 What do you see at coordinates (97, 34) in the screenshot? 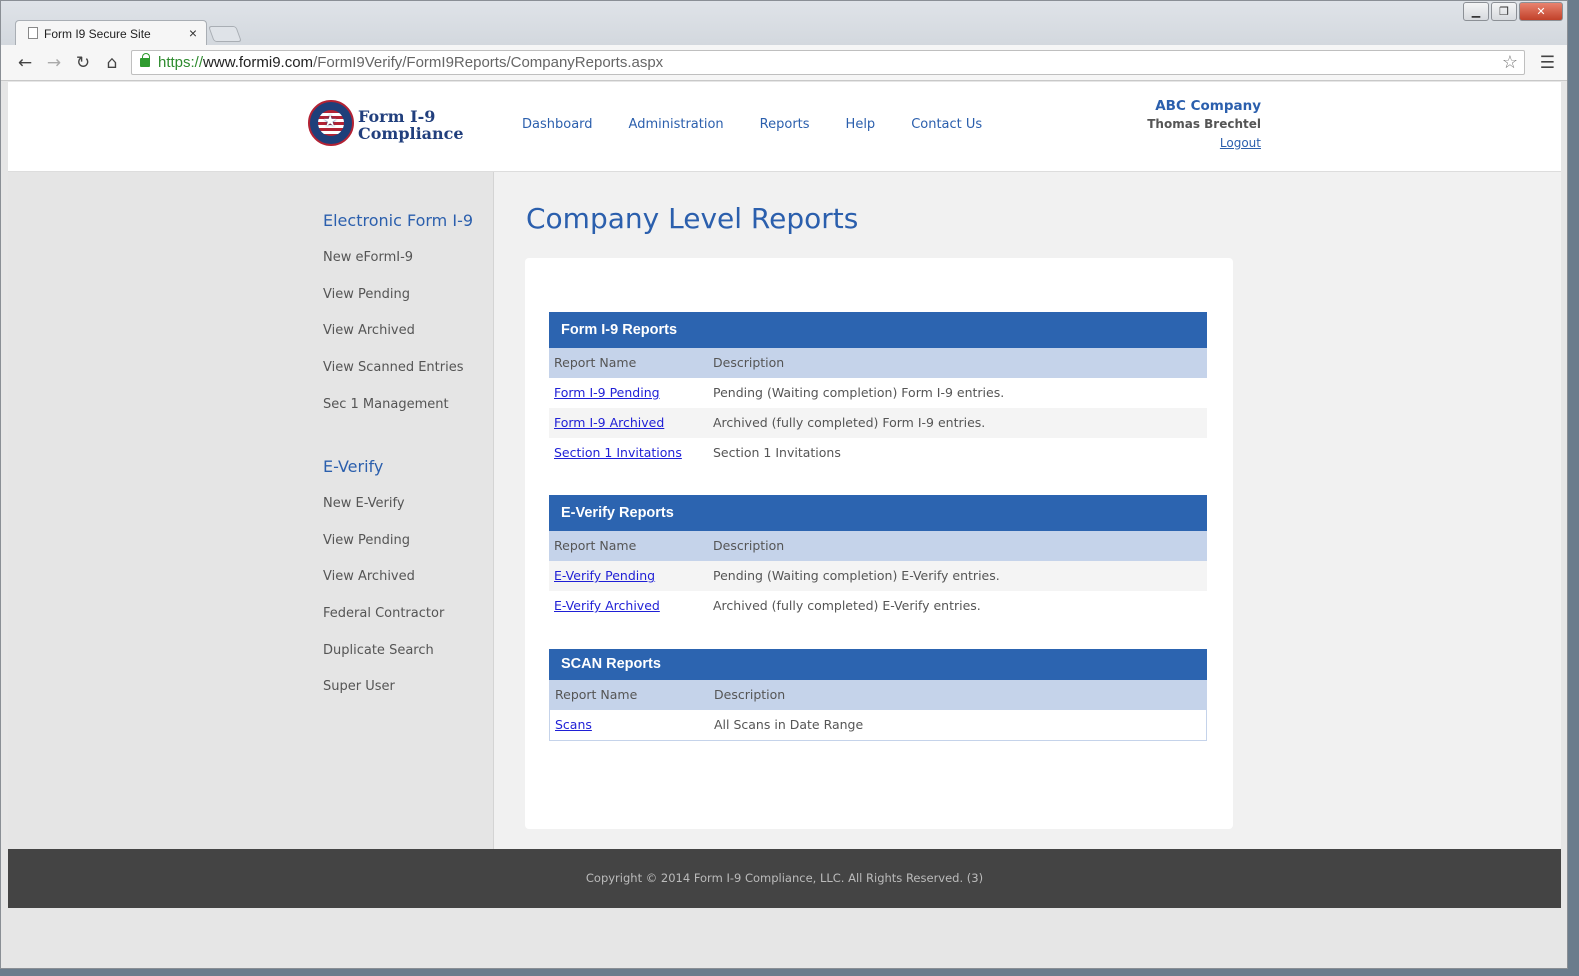
I see `tab-title: Form I9 Secure Site` at bounding box center [97, 34].